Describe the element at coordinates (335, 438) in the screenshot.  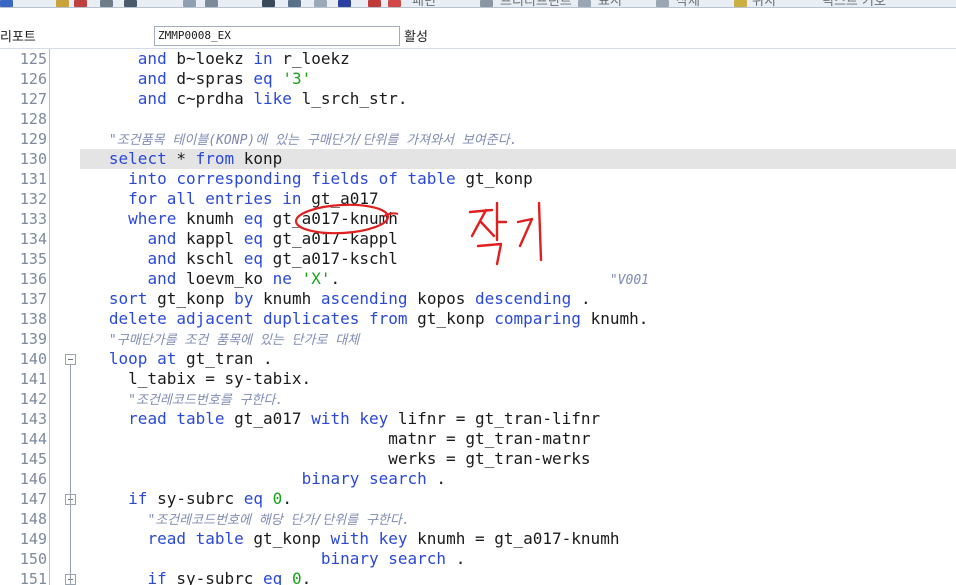
I see `code-token: matnr = gt_tran-matnr` at that location.